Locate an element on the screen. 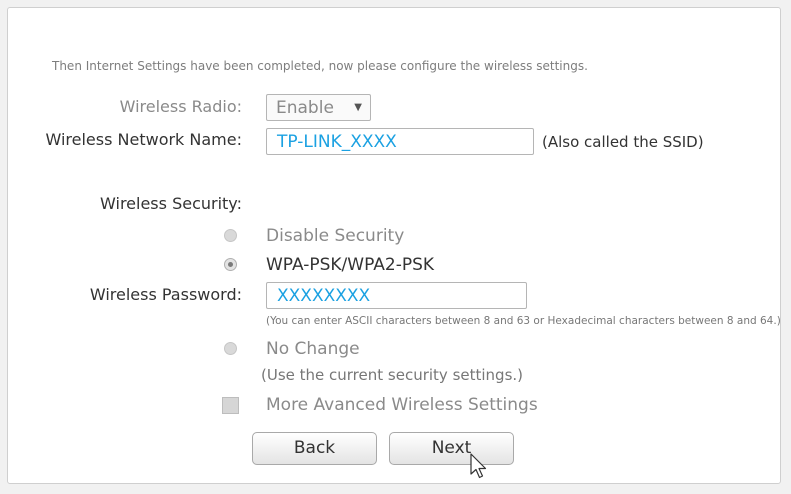 The height and width of the screenshot is (494, 791). wpa-psk-label: WPA-PSK/WPA2-PSK is located at coordinates (350, 265).